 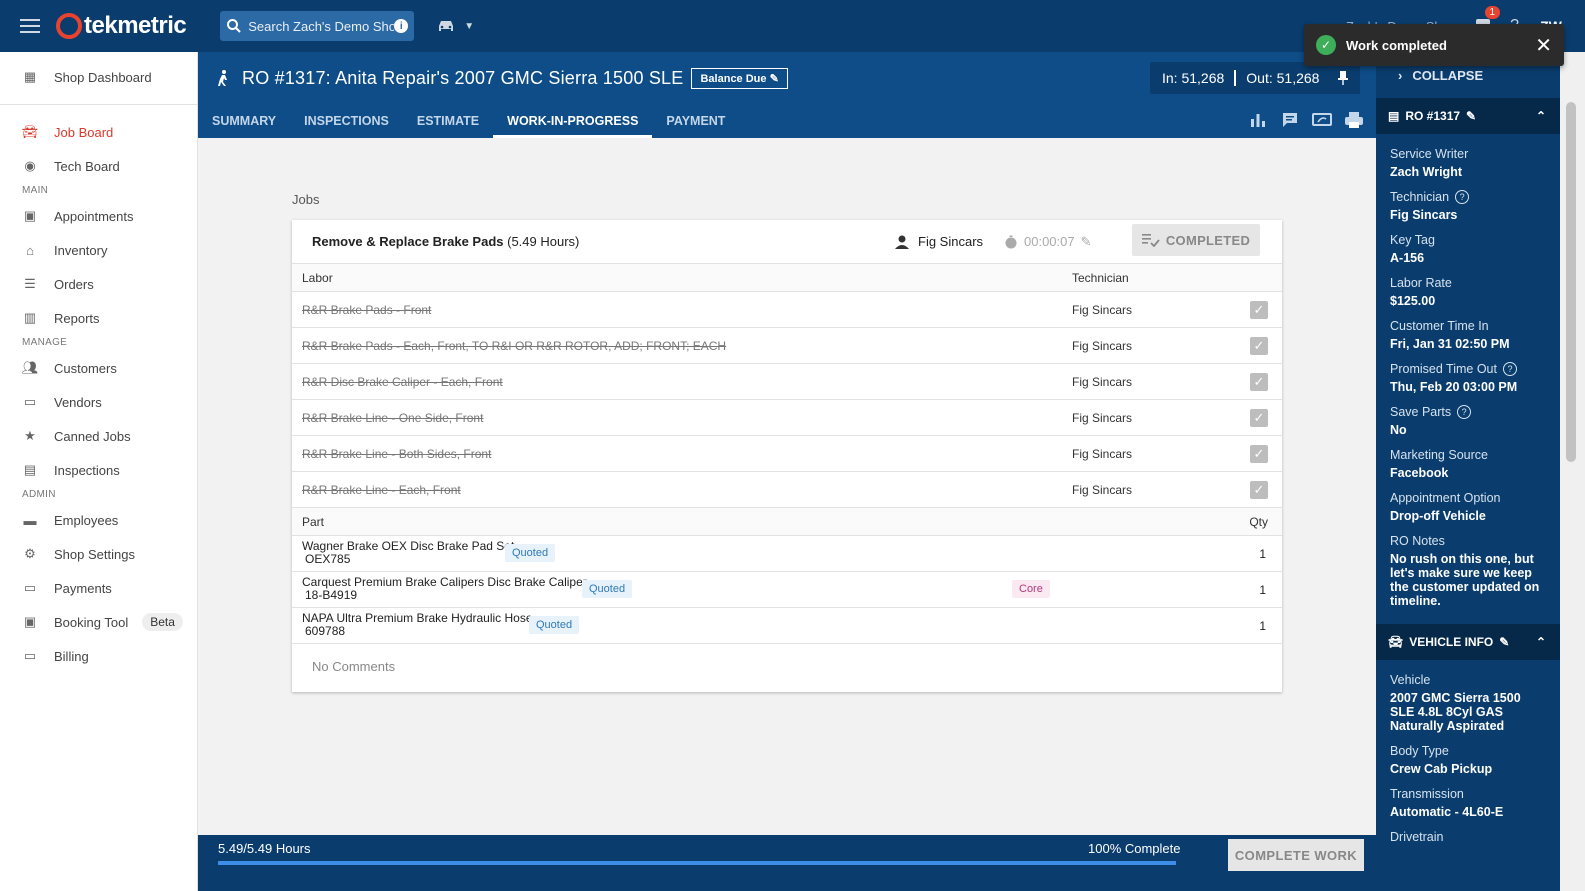 What do you see at coordinates (98, 216) in the screenshot?
I see `sidebar-item-appointments: ▣ Appointments` at bounding box center [98, 216].